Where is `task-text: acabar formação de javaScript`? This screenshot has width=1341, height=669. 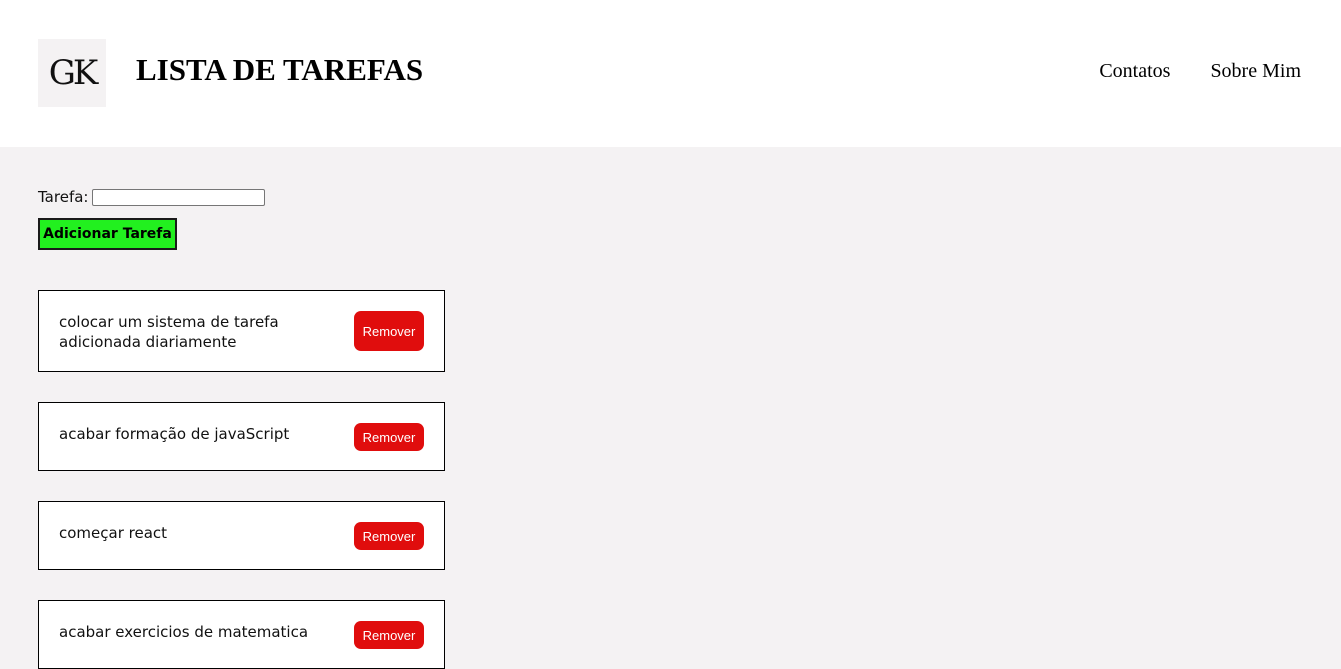 task-text: acabar formação de javaScript is located at coordinates (174, 434).